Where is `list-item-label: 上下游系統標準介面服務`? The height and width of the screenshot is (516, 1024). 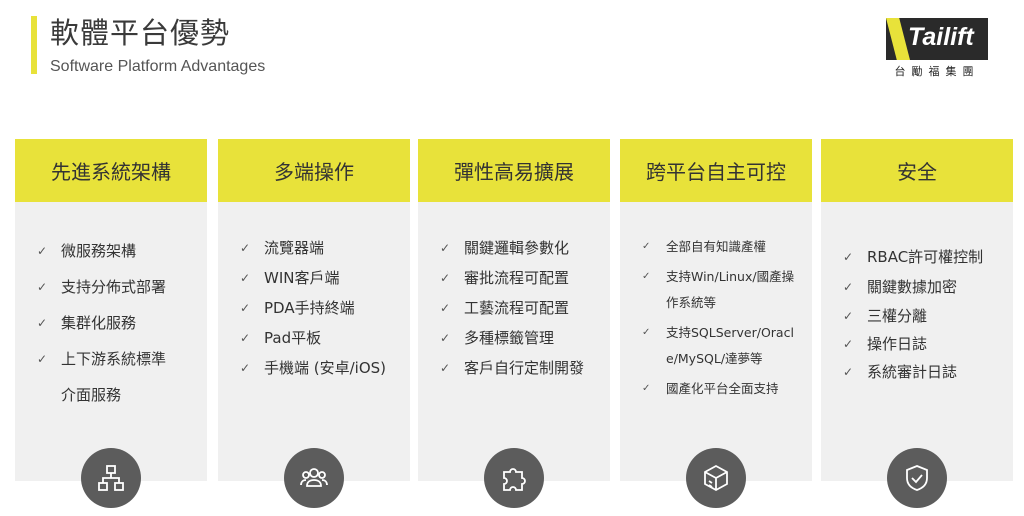
list-item-label: 上下游系統標準介面服務 is located at coordinates (114, 377).